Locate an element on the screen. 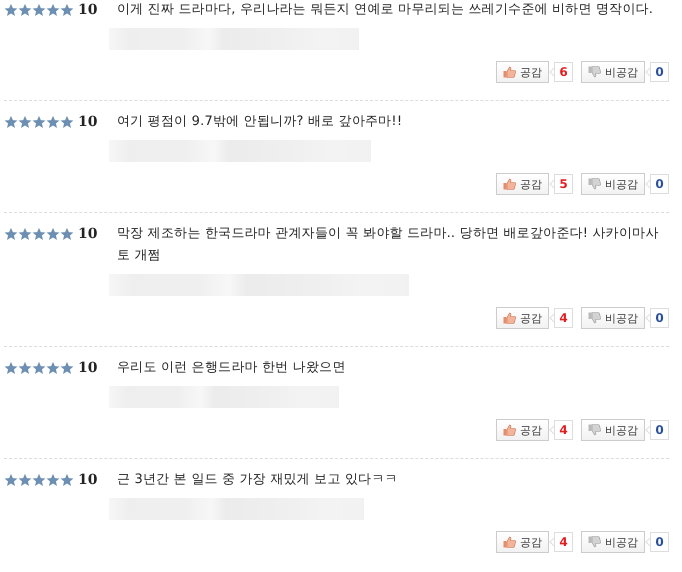  review-text: 막장 제조하는 한국드라마 관계자들이 꼭 봐야할 드라마.. 당하면 배로갚아준다! 사카이마사토 개쩜 is located at coordinates (388, 245).